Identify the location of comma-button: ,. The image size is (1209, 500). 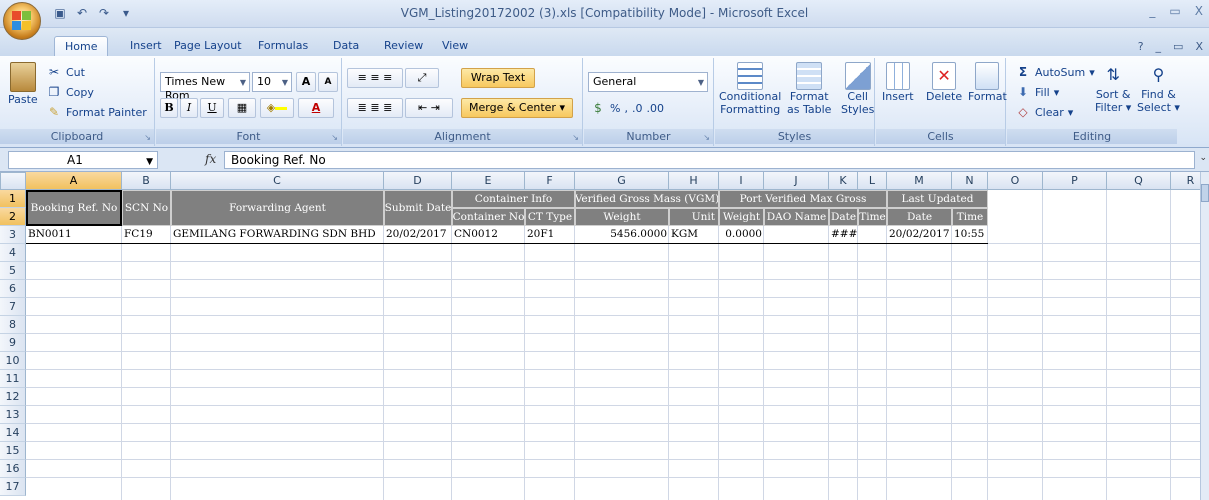
(626, 108).